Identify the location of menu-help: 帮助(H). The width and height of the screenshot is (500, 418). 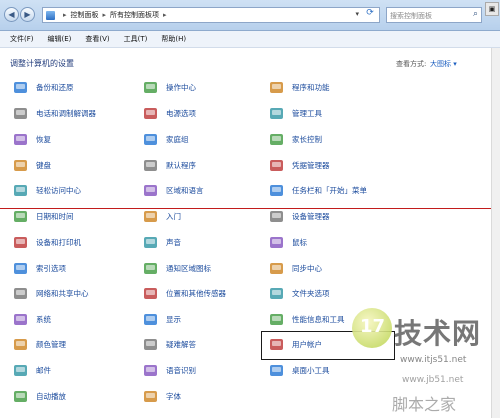
(173, 39).